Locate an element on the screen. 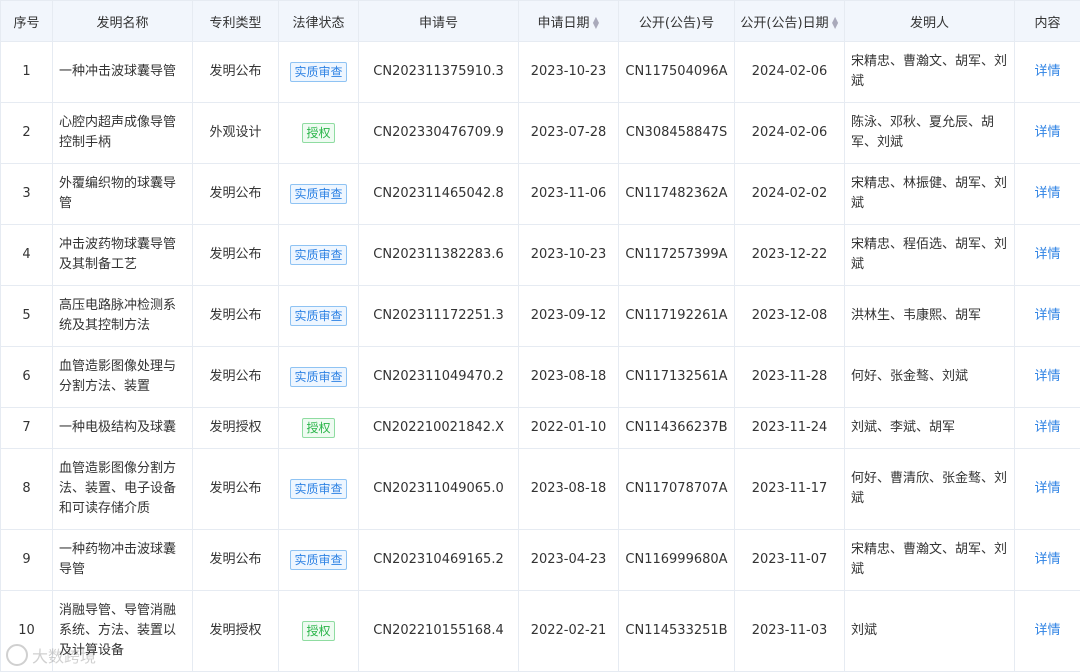  publication-number: CN117257399A is located at coordinates (677, 255).